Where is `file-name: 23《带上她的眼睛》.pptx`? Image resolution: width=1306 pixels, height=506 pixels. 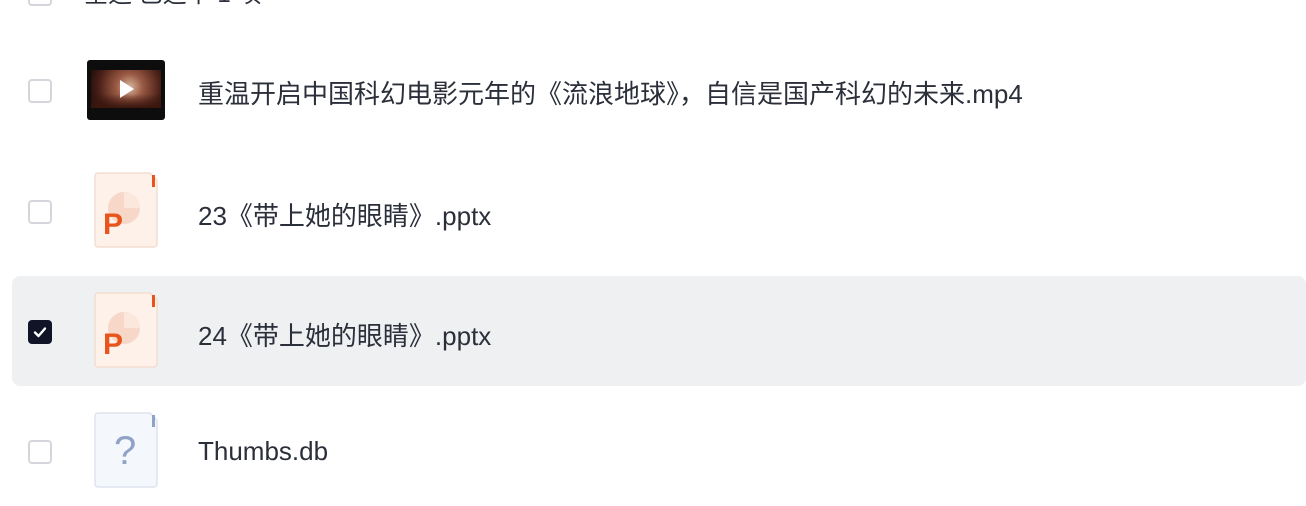
file-name: 23《带上她的眼睛》.pptx is located at coordinates (344, 214).